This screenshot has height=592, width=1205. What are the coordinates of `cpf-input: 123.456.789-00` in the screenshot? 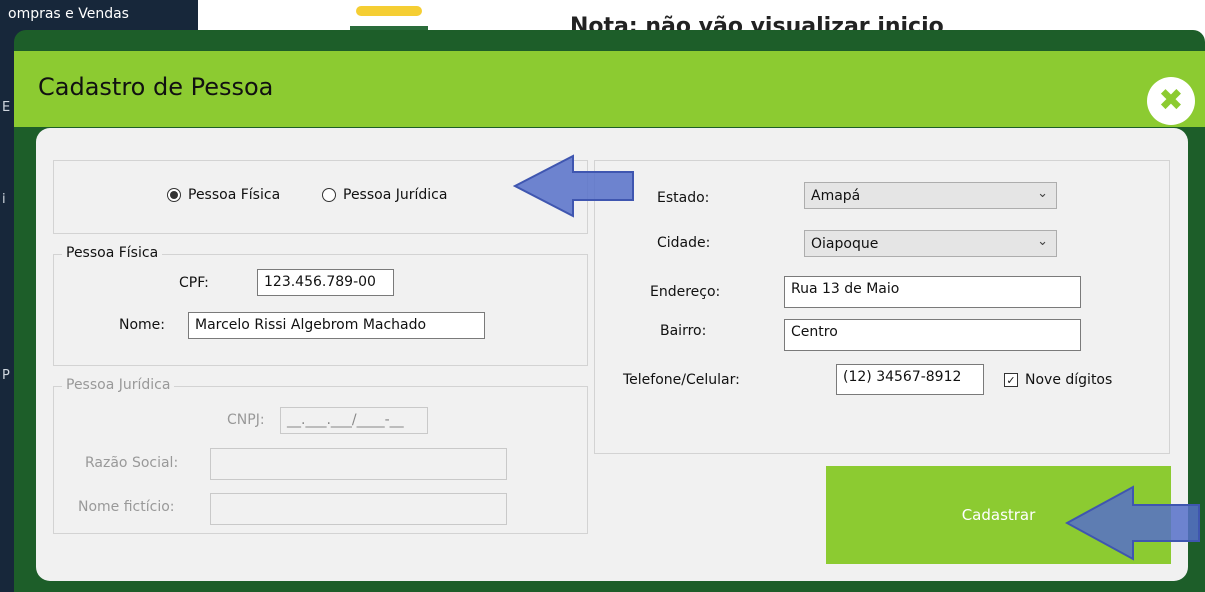 It's located at (325, 282).